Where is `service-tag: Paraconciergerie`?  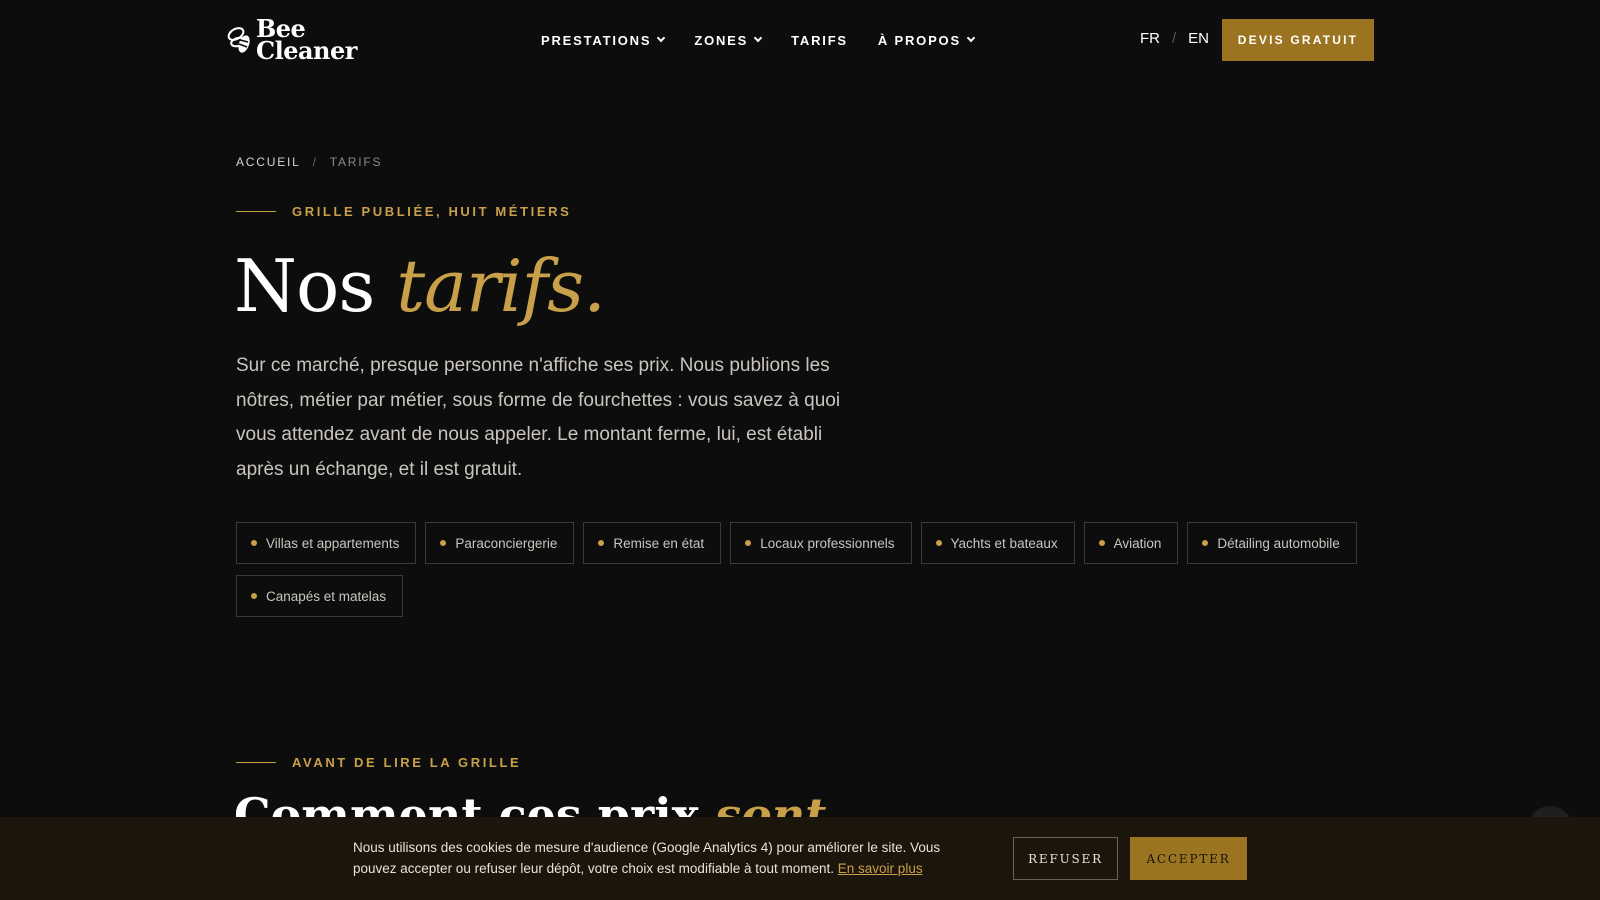
service-tag: Paraconciergerie is located at coordinates (500, 543).